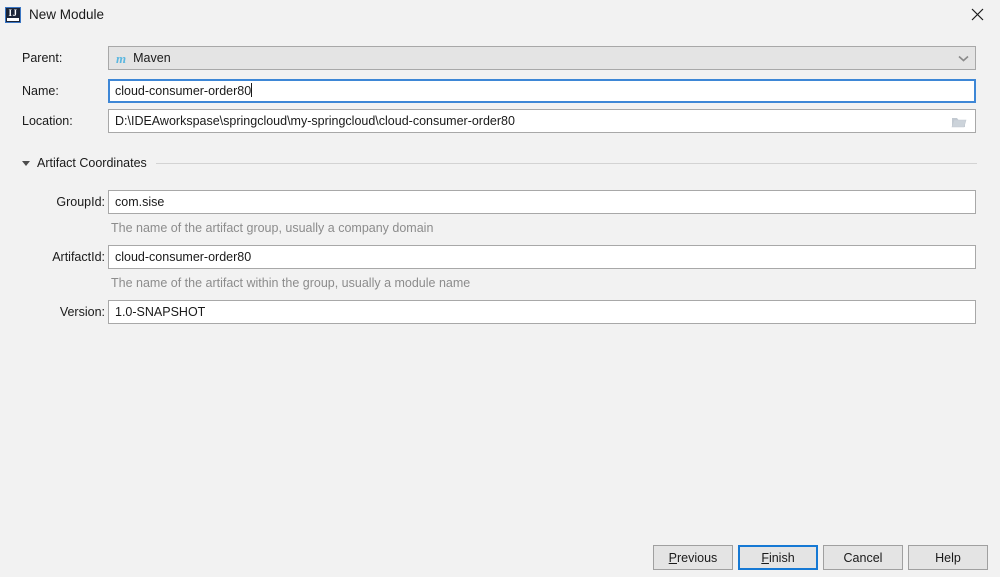 The height and width of the screenshot is (577, 1000). Describe the element at coordinates (92, 163) in the screenshot. I see `artifact-coordinates-title: Artifact Coordinates` at that location.